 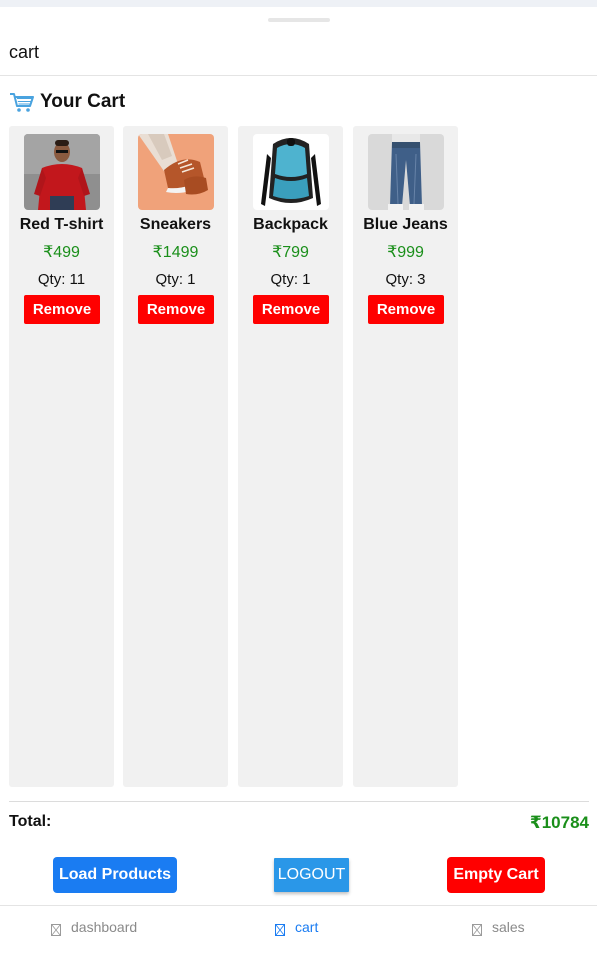 I want to click on sneakers-image, so click(x=176, y=172).